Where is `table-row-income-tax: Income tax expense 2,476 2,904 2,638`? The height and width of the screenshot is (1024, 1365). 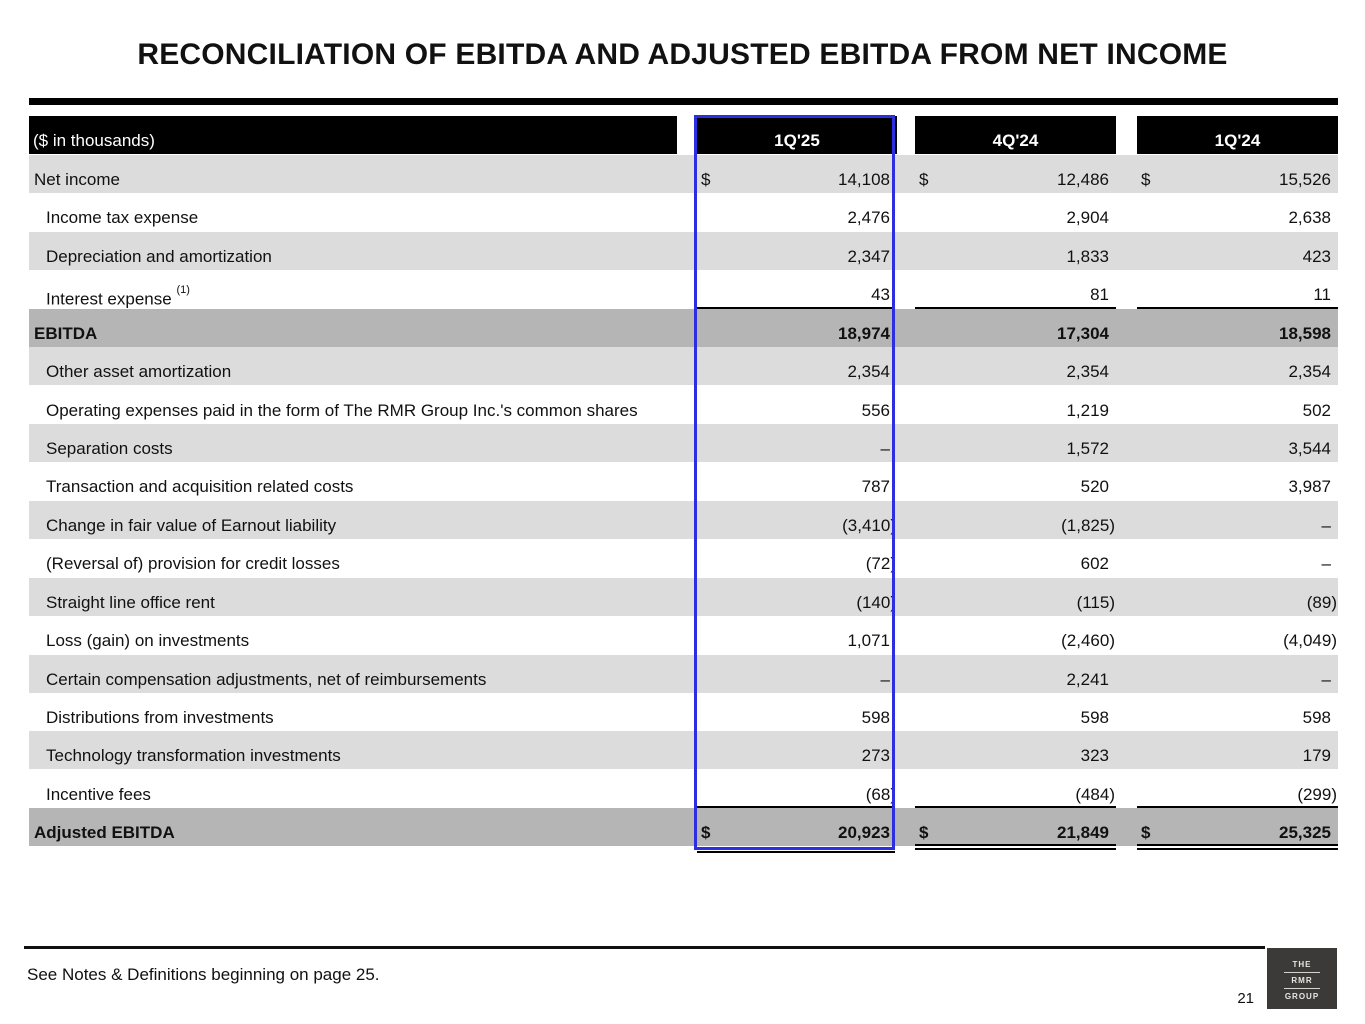
table-row-income-tax: Income tax expense 2,476 2,904 2,638 is located at coordinates (683, 212).